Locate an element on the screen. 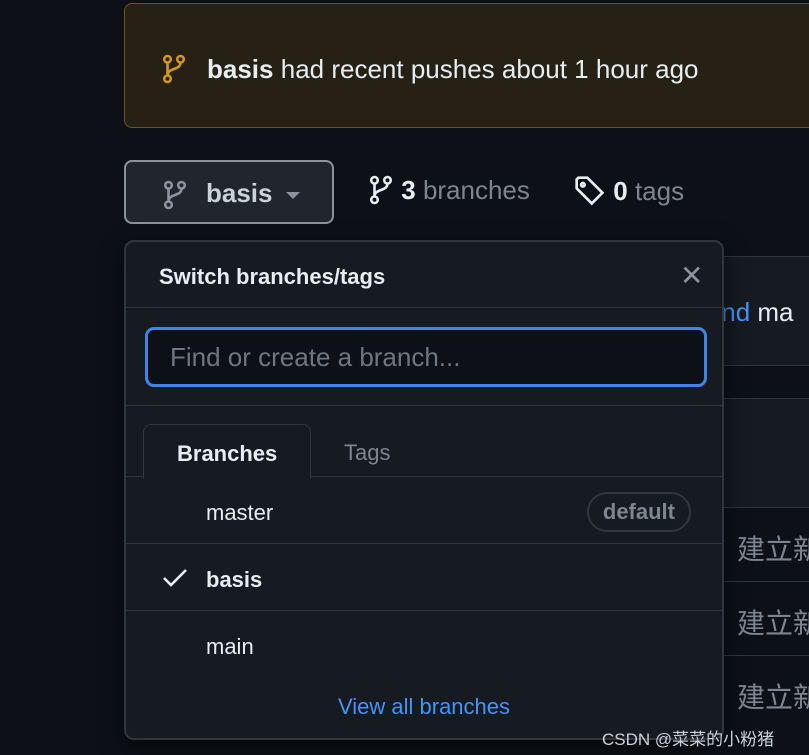  tab-tags: Tags is located at coordinates (367, 451).